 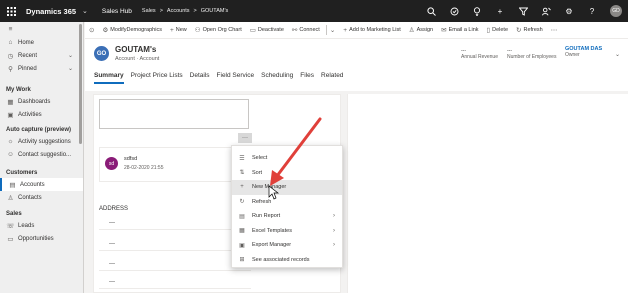 What do you see at coordinates (10, 29) in the screenshot?
I see `hamburger-icon: ≡` at bounding box center [10, 29].